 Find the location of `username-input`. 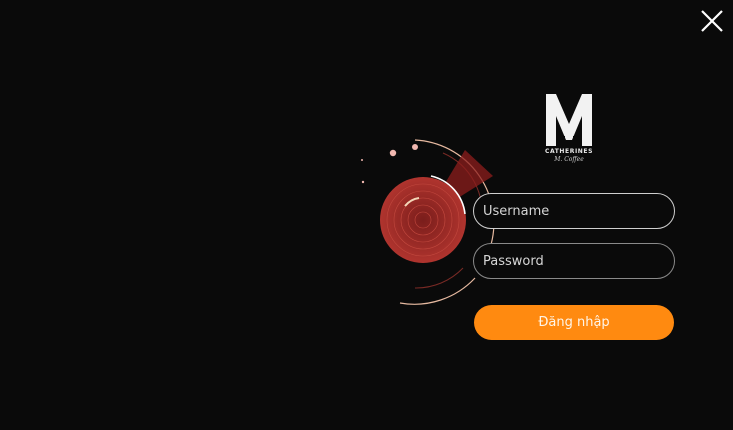

username-input is located at coordinates (574, 211).